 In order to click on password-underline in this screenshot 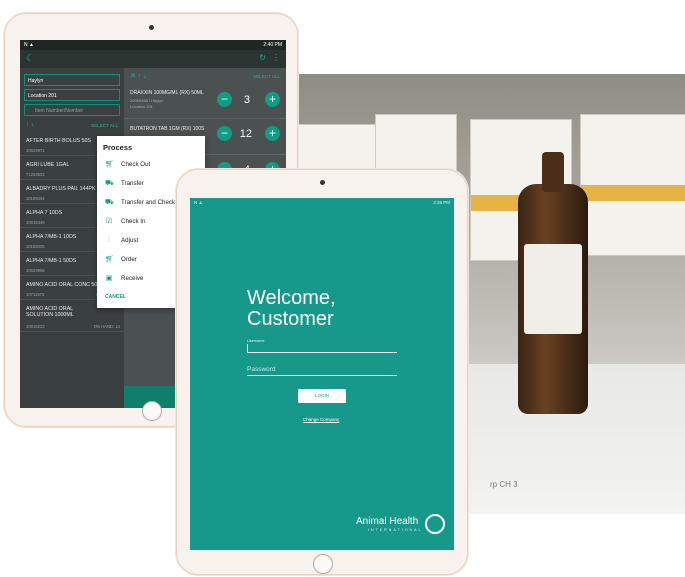, I will do `click(322, 375)`.